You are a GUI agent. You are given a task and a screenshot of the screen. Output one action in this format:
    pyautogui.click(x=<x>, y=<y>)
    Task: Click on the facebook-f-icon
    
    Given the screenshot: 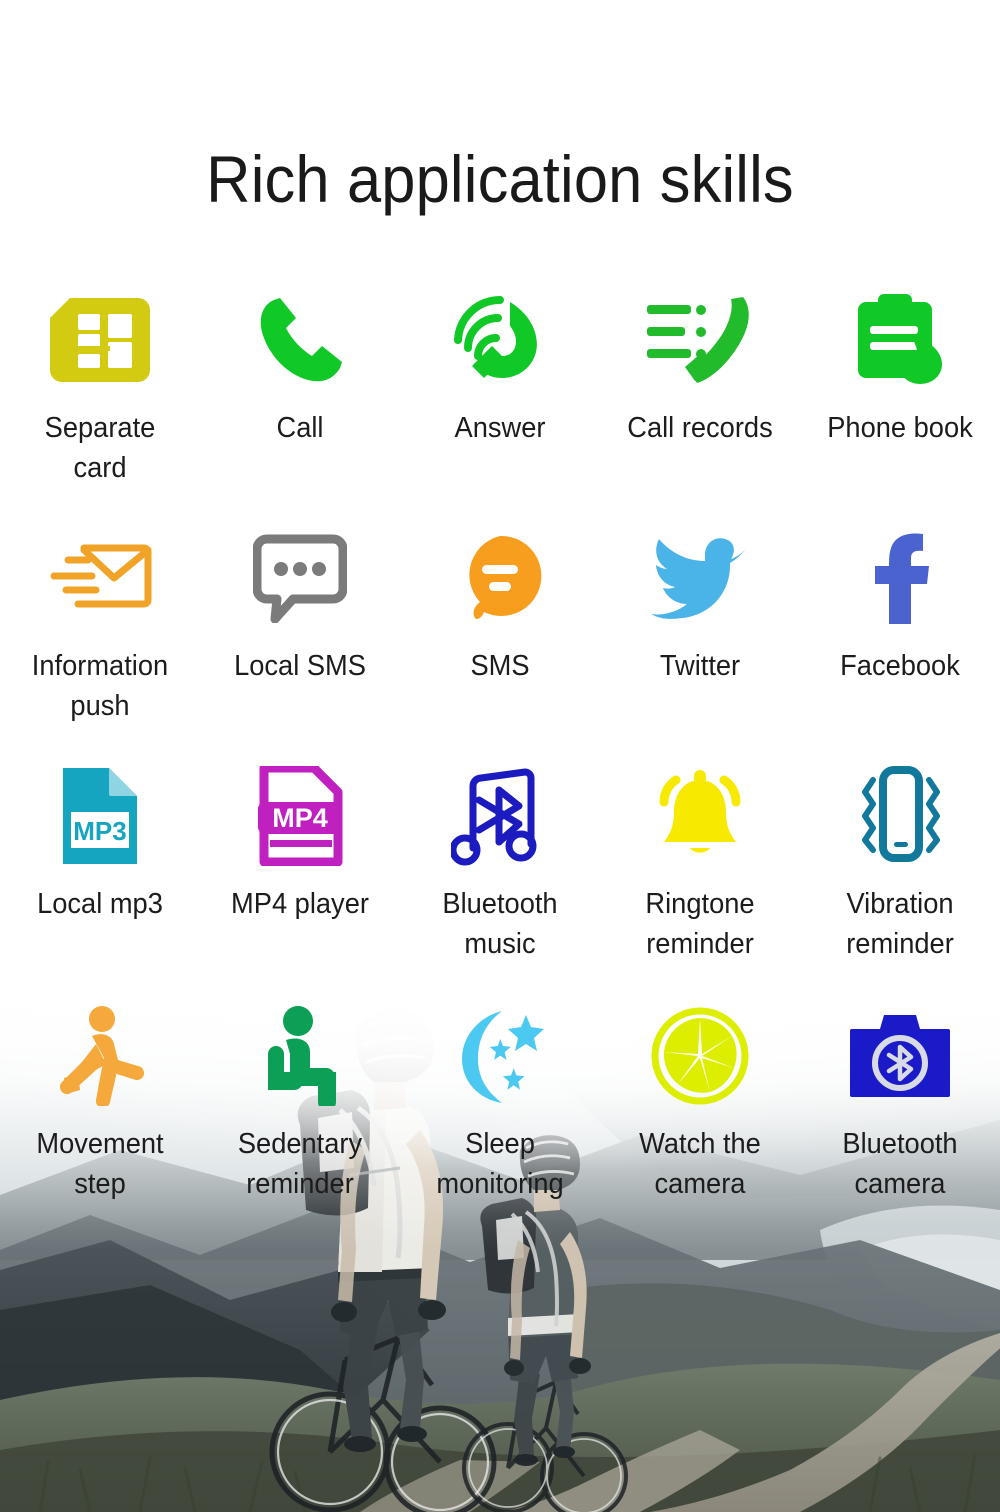 What is the action you would take?
    pyautogui.click(x=900, y=578)
    